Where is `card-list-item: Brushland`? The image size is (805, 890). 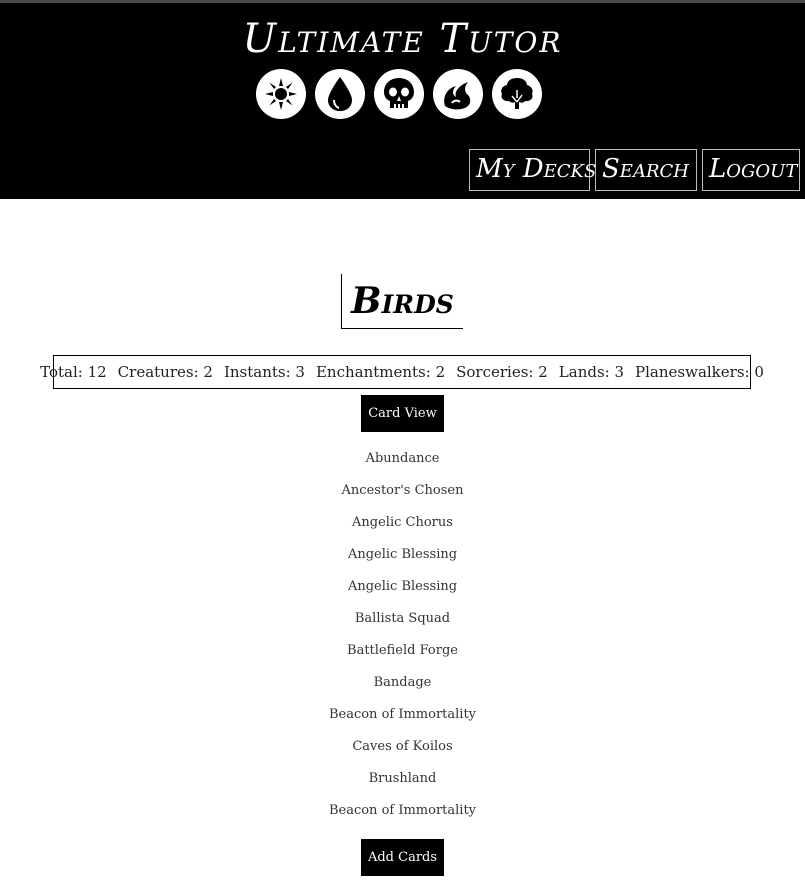 card-list-item: Brushland is located at coordinates (402, 783).